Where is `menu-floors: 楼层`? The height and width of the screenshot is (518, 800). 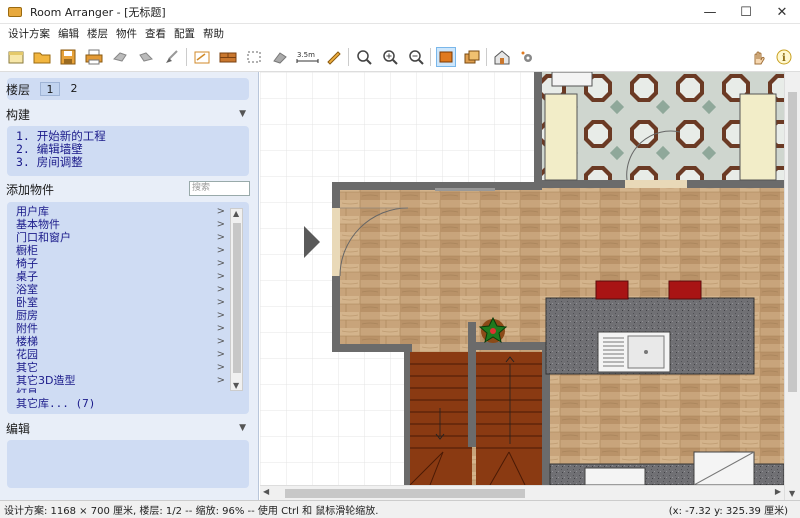 menu-floors: 楼层 is located at coordinates (97, 33).